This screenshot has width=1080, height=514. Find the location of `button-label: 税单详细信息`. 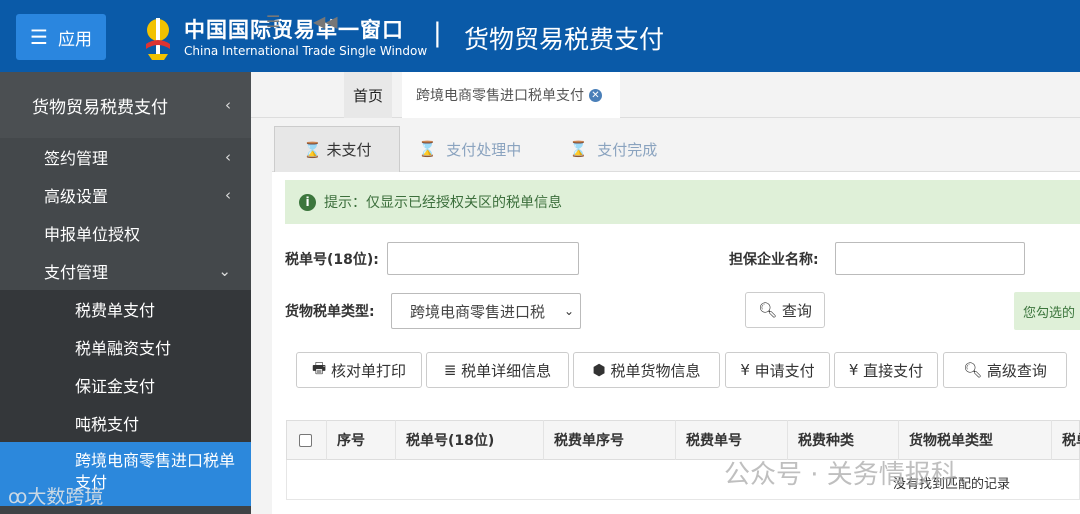

button-label: 税单详细信息 is located at coordinates (506, 370).